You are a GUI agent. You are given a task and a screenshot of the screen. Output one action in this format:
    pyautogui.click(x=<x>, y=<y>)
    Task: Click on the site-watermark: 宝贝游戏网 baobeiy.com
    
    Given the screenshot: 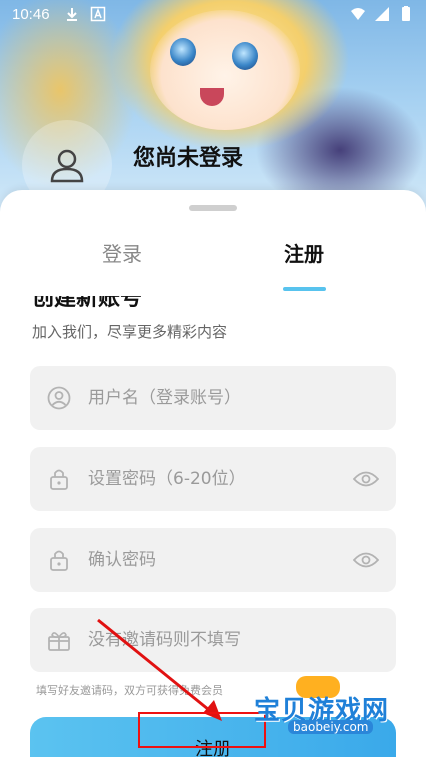 What is the action you would take?
    pyautogui.click(x=340, y=716)
    